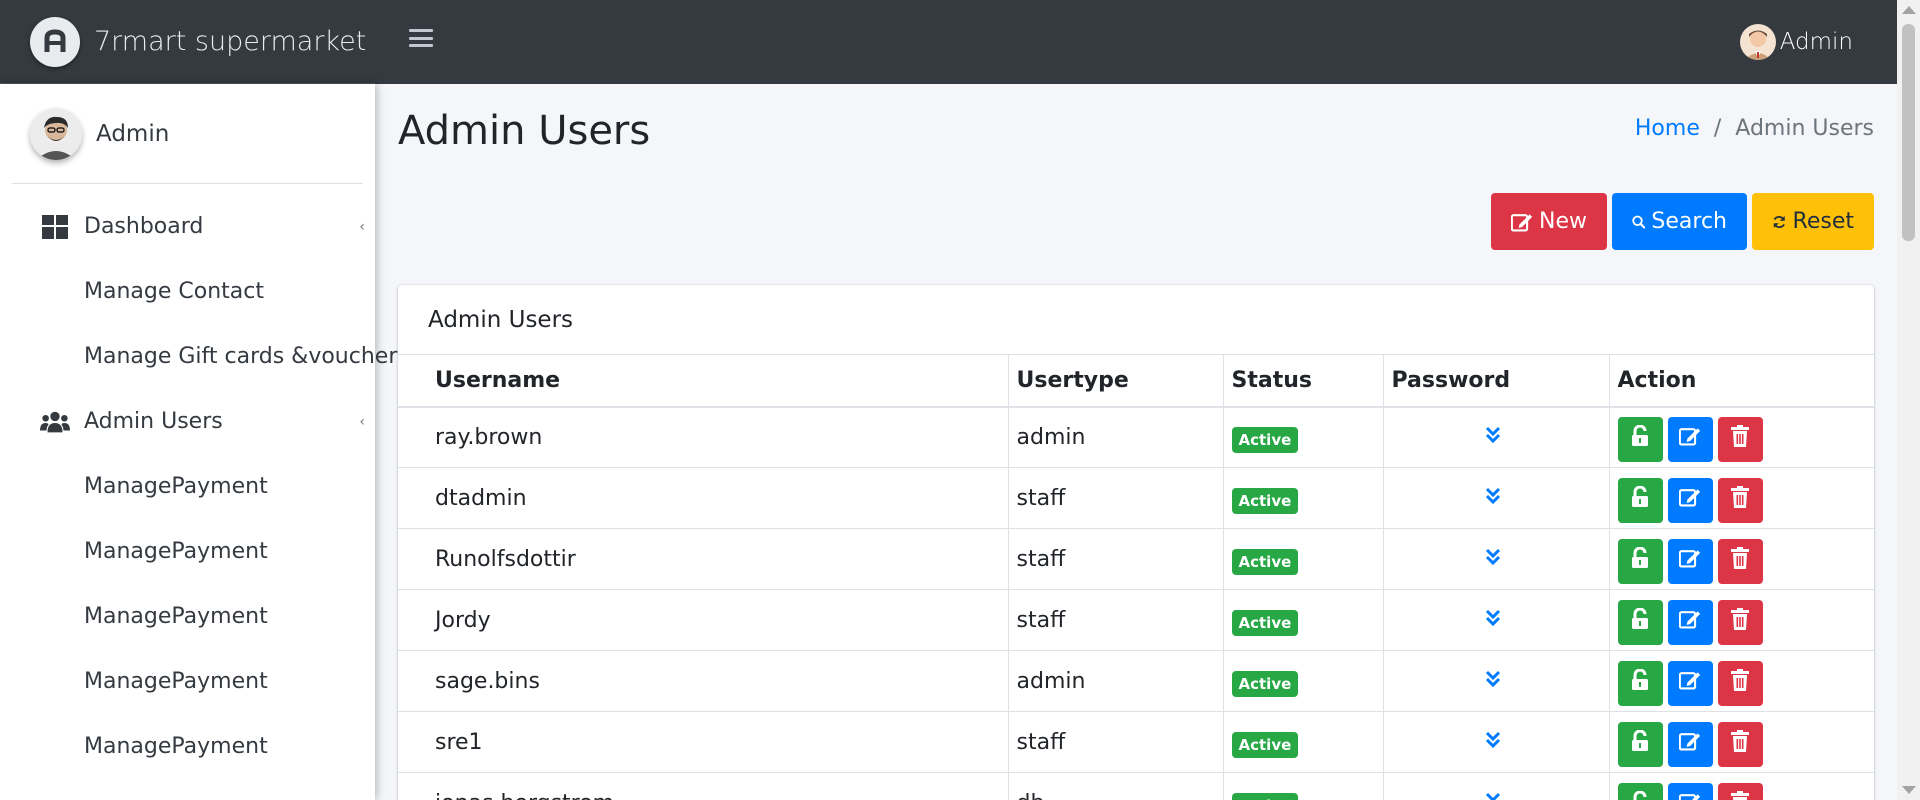  I want to click on cell-usertype: admin, so click(1115, 437).